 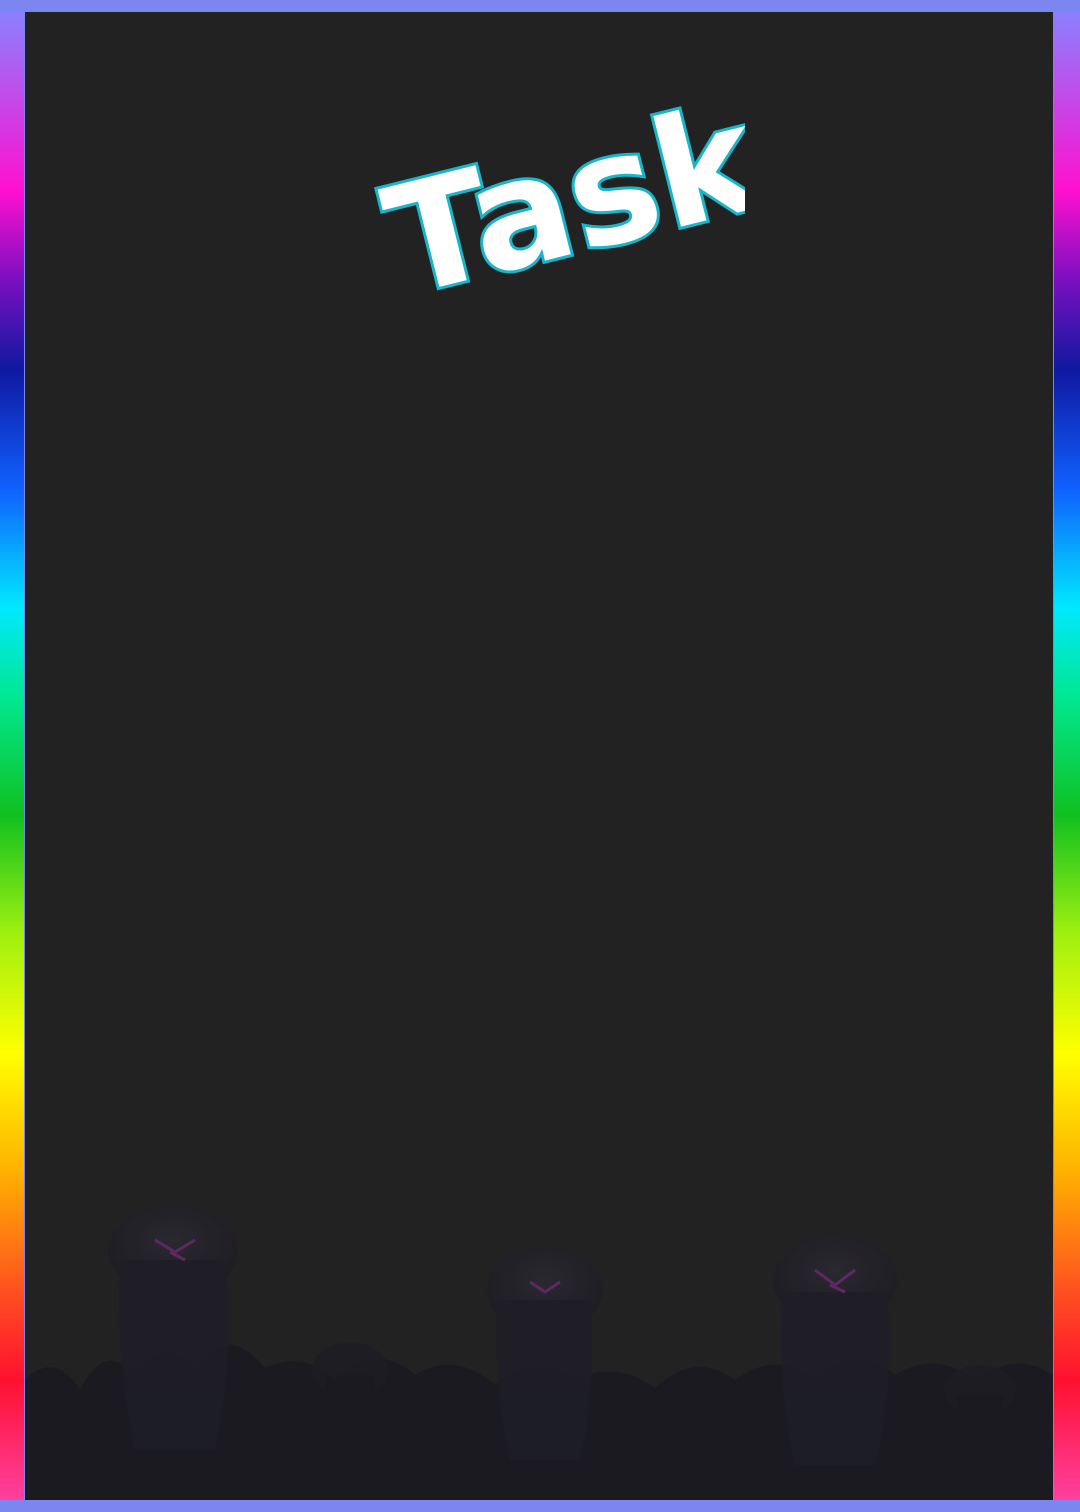 I want to click on task-title: Task, so click(x=555, y=187).